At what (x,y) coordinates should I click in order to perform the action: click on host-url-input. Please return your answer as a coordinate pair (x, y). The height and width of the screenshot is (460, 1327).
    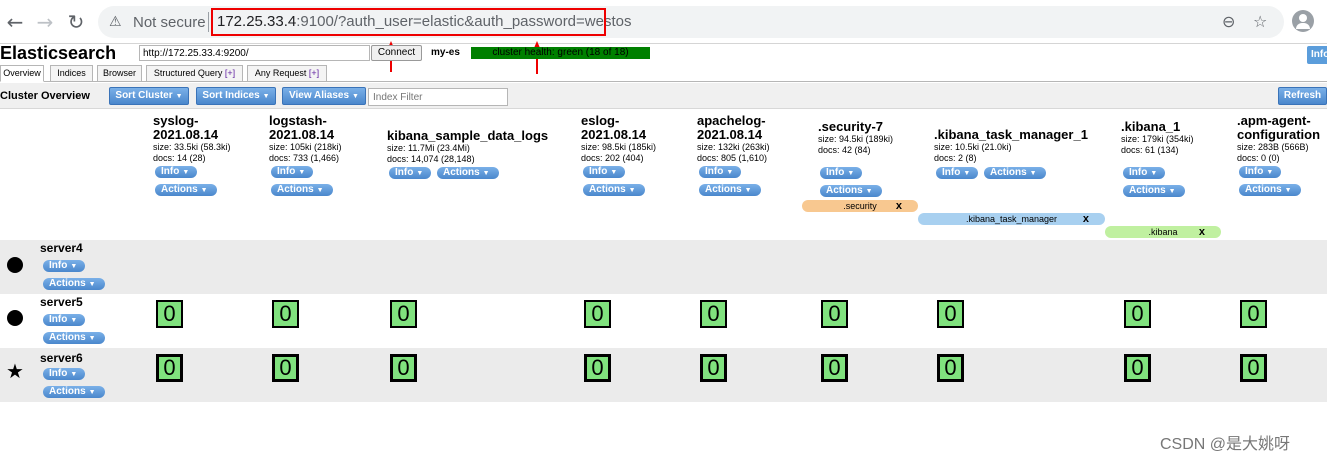
    Looking at the image, I should click on (254, 53).